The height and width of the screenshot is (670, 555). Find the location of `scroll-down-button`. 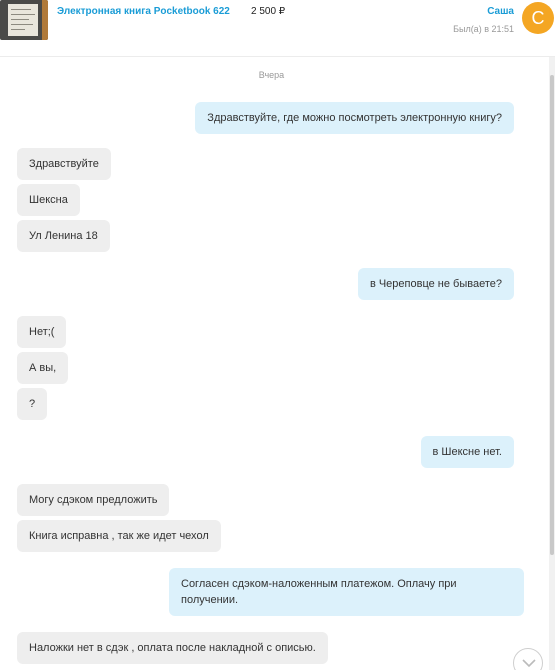

scroll-down-button is located at coordinates (528, 659).